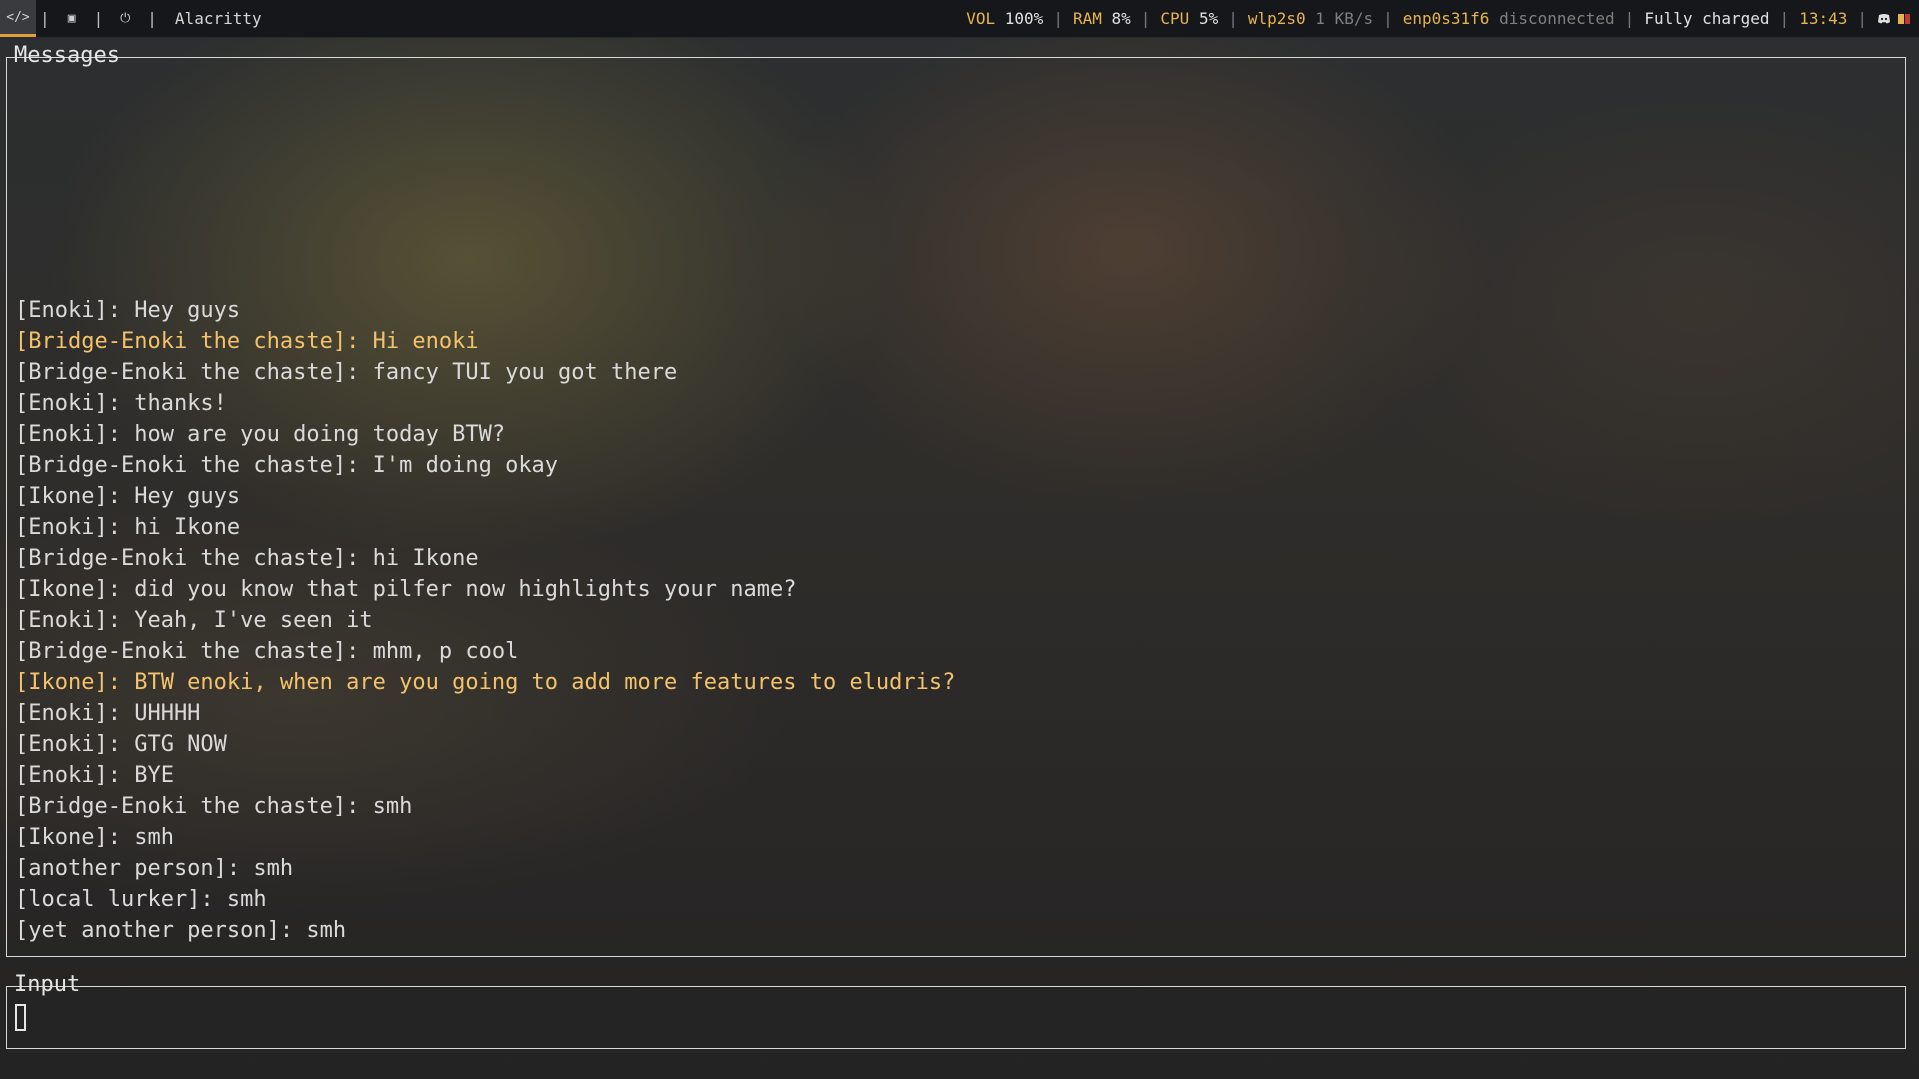 The height and width of the screenshot is (1079, 1919). Describe the element at coordinates (108, 713) in the screenshot. I see `message-line: [Enoki]: UHHHH` at that location.